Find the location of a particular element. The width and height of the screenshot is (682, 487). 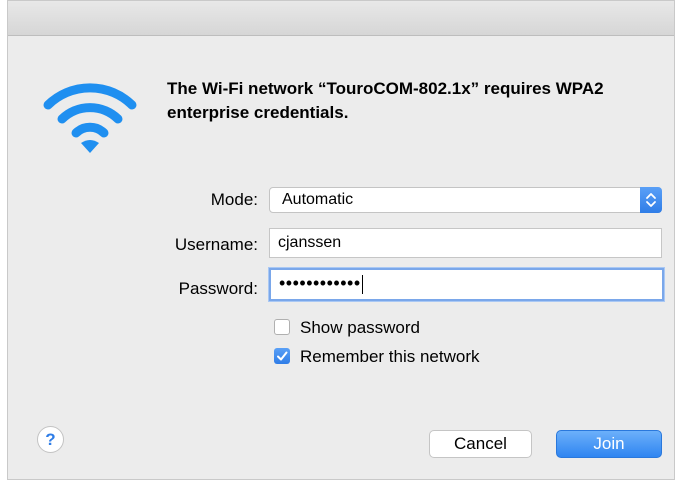

show-password-option: Show password is located at coordinates (374, 328).